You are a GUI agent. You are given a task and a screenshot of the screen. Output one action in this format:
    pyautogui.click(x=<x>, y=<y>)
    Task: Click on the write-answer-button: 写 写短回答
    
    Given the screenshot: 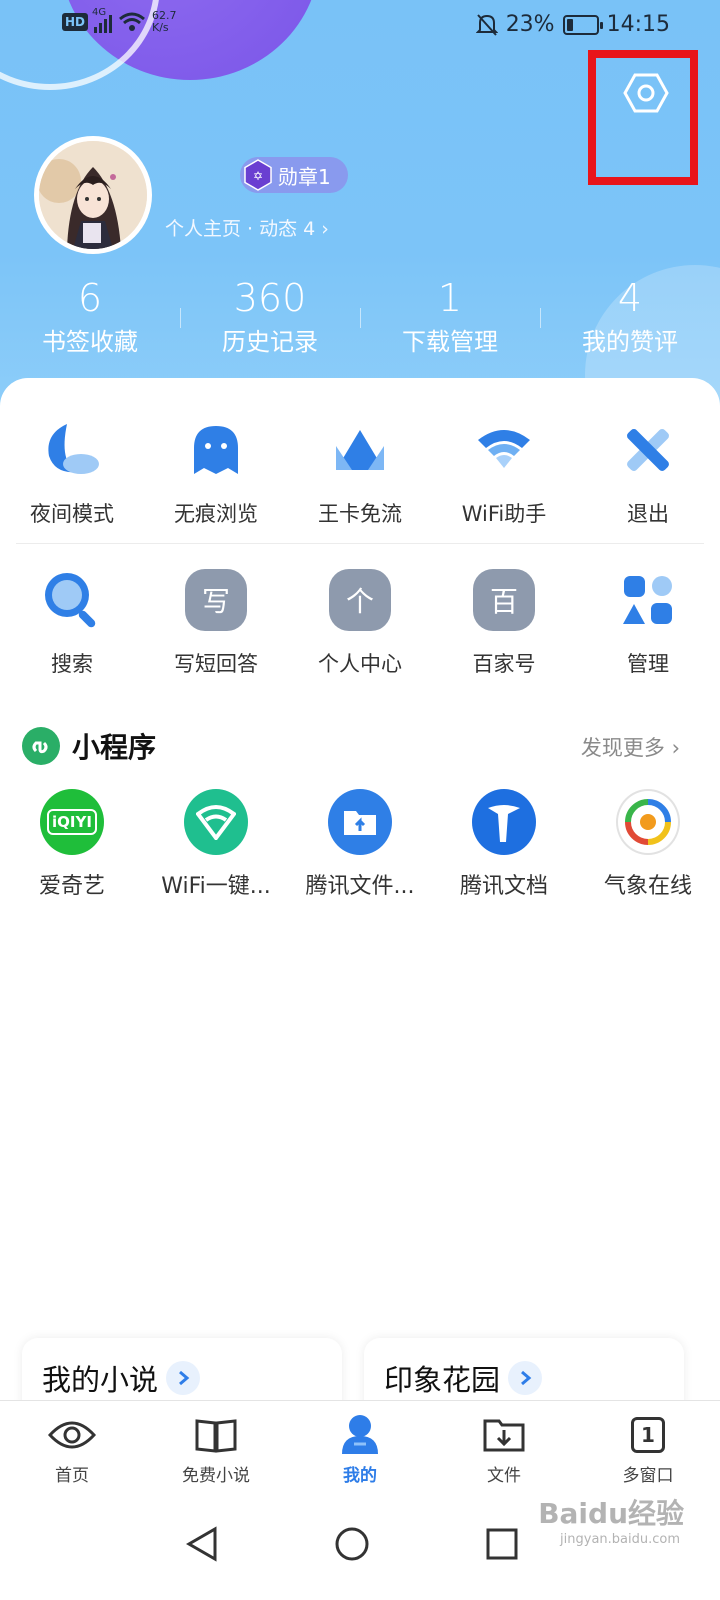 What is the action you would take?
    pyautogui.click(x=216, y=623)
    